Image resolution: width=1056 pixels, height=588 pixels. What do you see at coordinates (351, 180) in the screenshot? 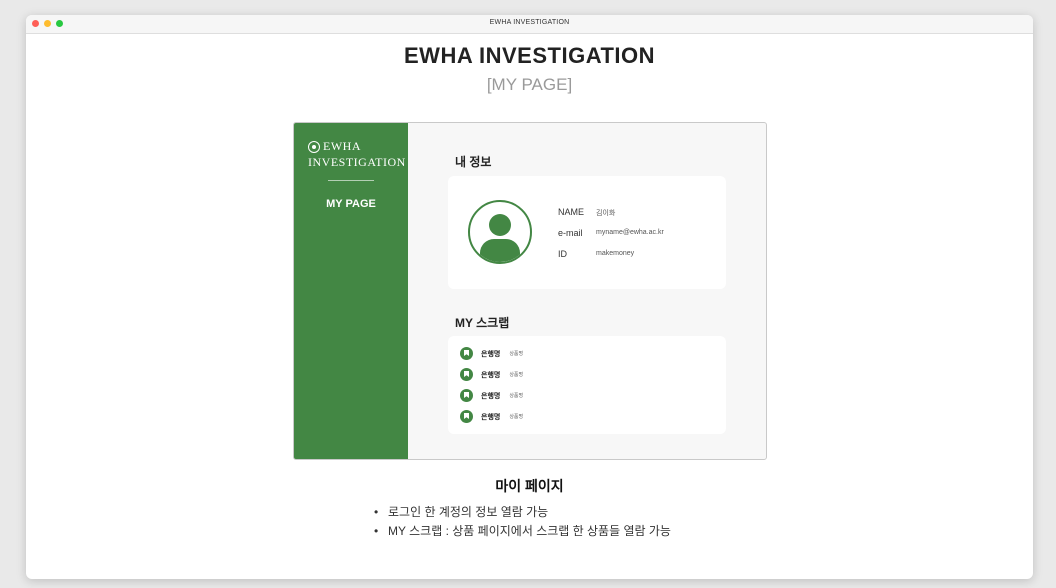
I see `sidebar-divider` at bounding box center [351, 180].